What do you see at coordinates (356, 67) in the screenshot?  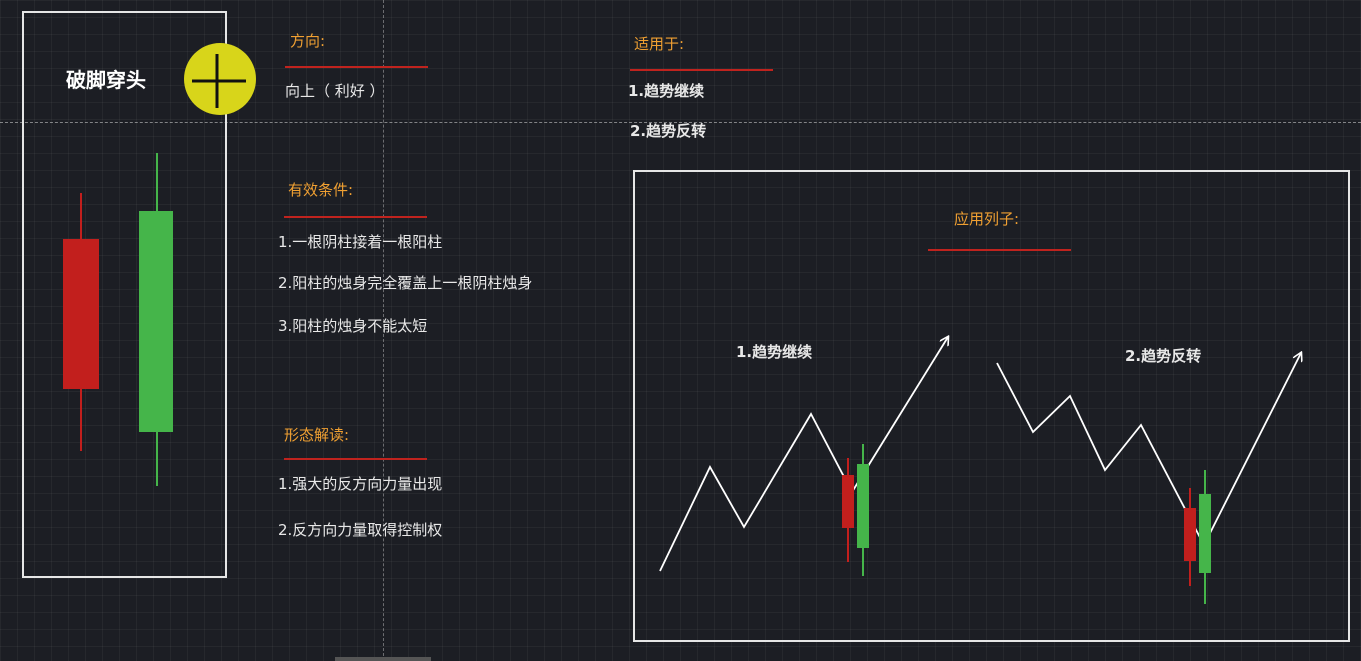 I see `direction-underline` at bounding box center [356, 67].